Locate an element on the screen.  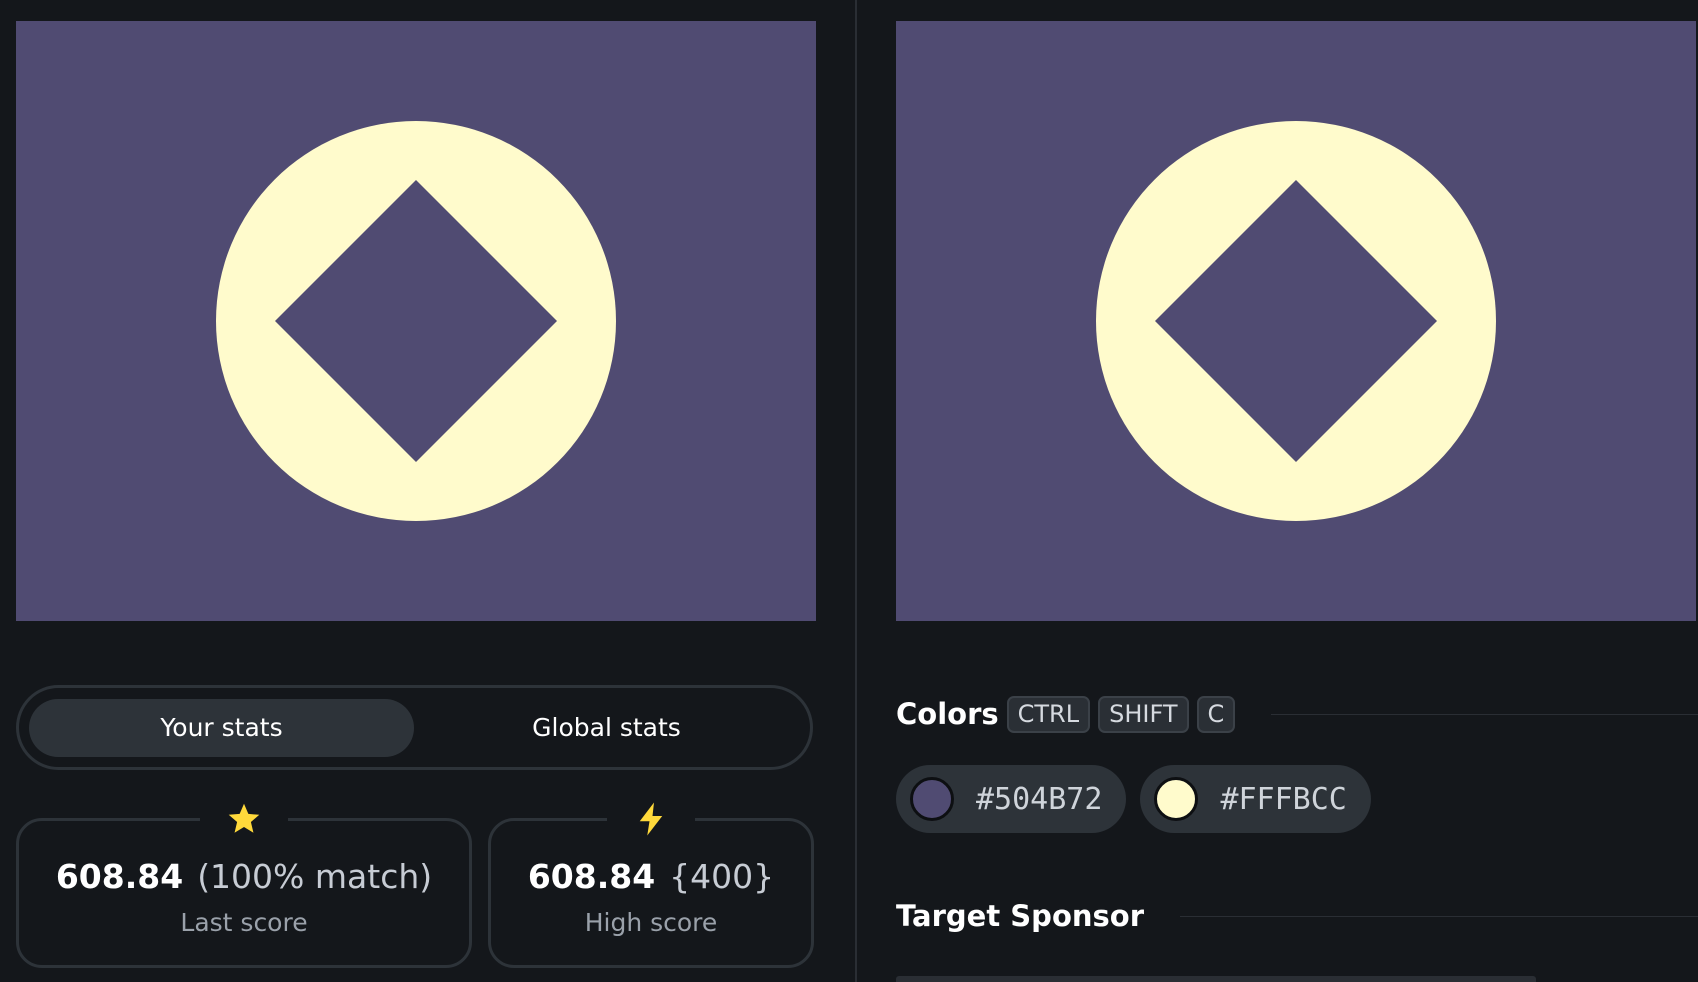
sponsor-title: Target Sponsor is located at coordinates (1020, 916).